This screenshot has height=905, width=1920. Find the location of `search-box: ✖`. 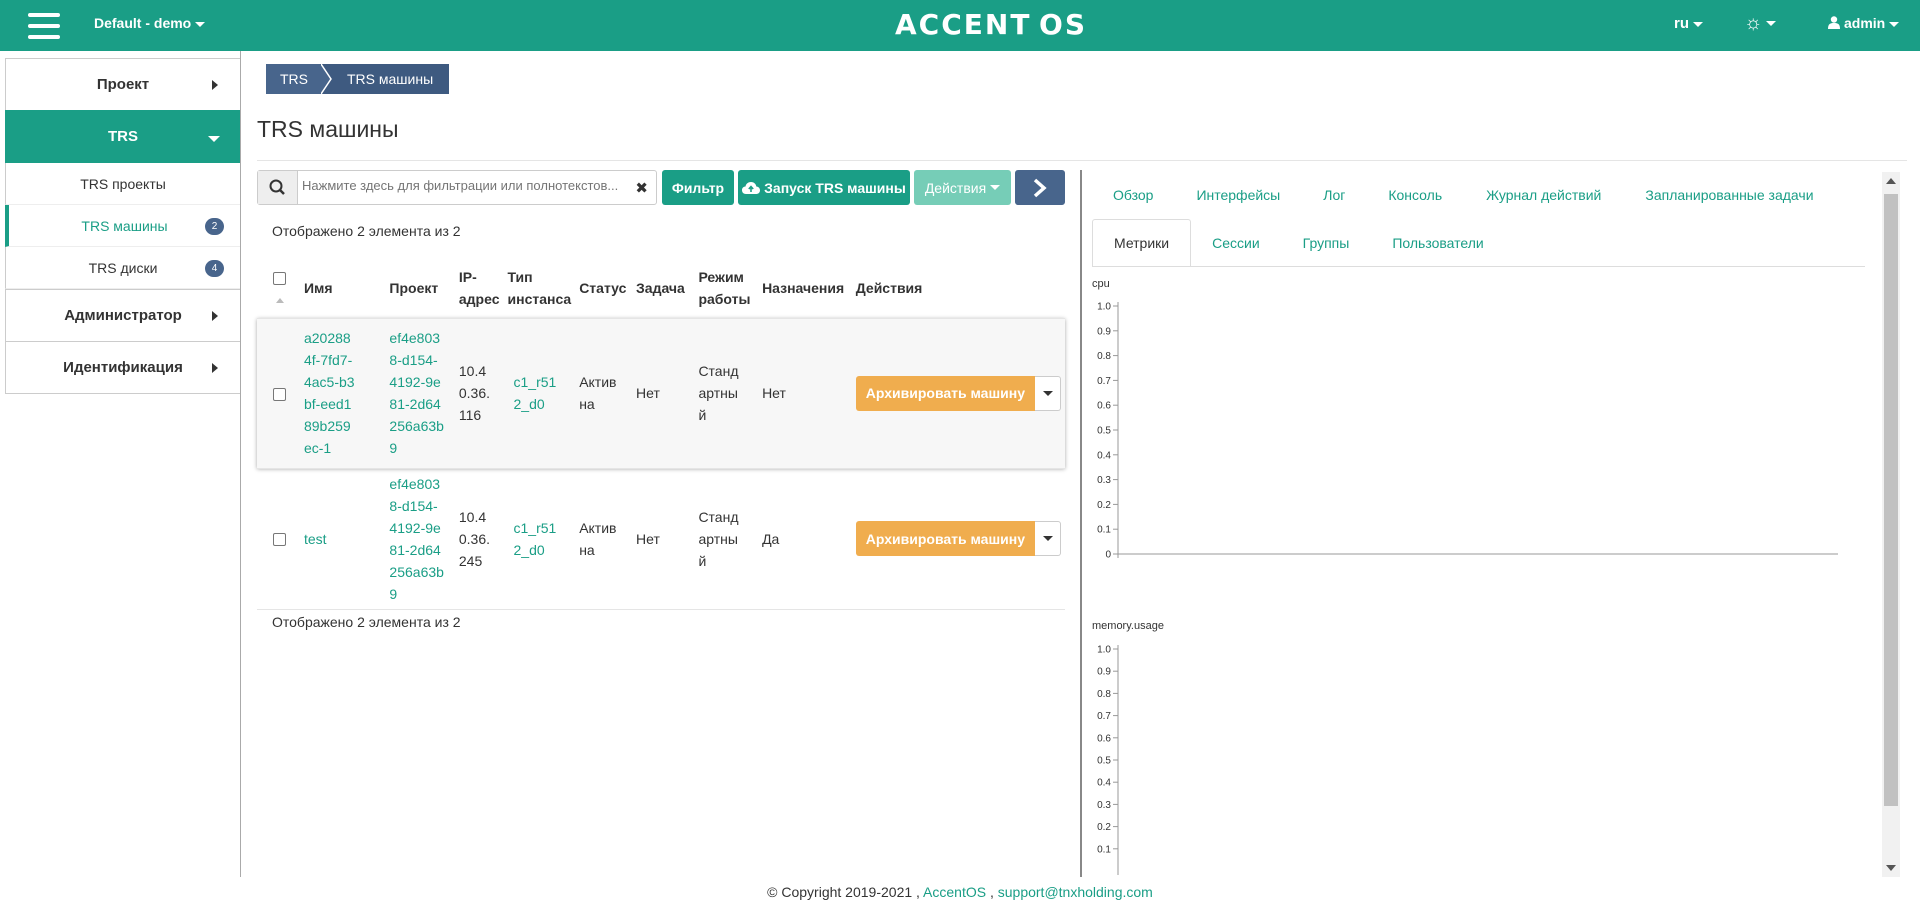

search-box: ✖ is located at coordinates (457, 187).